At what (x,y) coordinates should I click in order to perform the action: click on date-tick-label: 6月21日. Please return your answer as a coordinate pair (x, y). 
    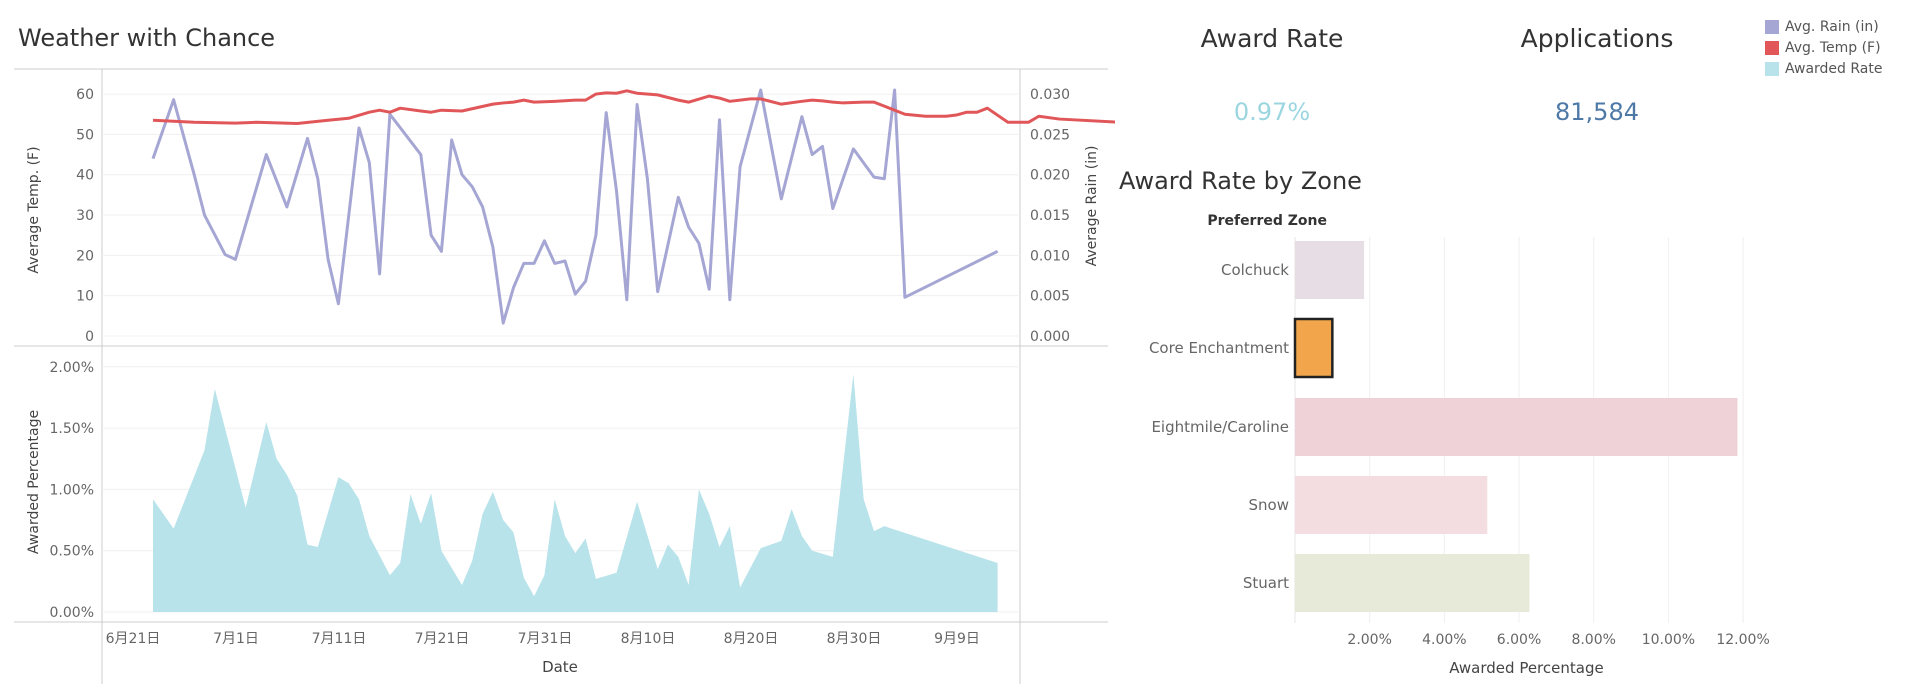
    Looking at the image, I should click on (133, 639).